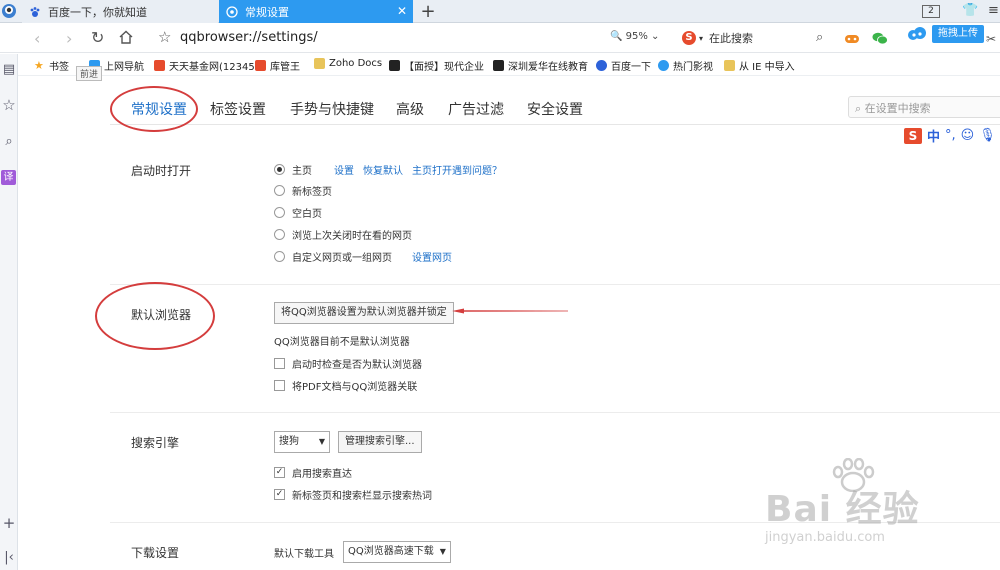  I want to click on default-browser-row: 将QQ浏览器设置为默认浏览器并锁定, so click(364, 313).